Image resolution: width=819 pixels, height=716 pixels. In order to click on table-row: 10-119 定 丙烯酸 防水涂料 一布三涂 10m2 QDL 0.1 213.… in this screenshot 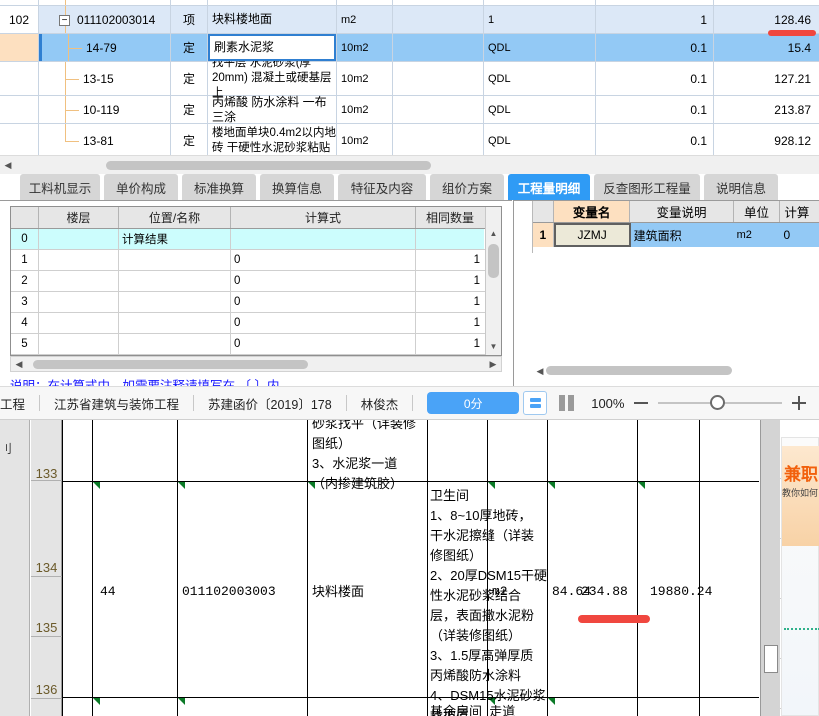, I will do `click(409, 109)`.